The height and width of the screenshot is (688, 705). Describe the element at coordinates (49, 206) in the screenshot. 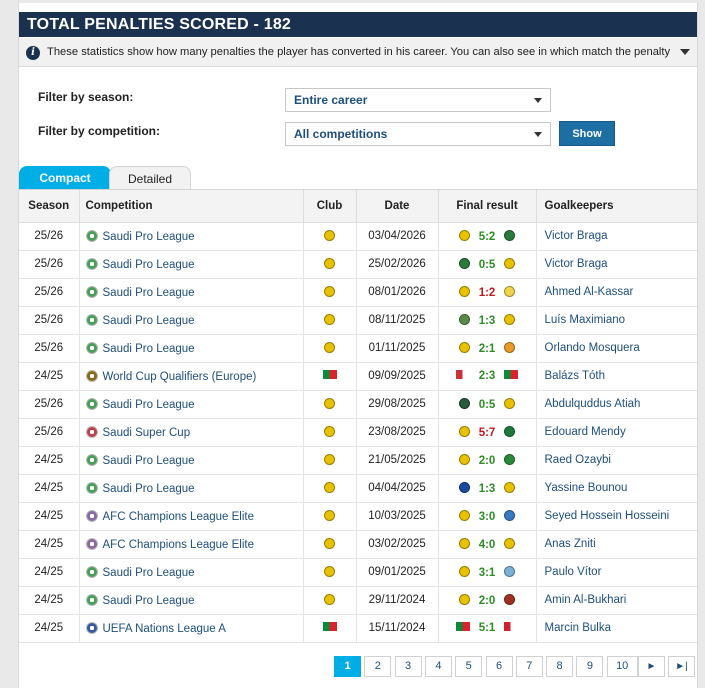

I see `column-header-season: Season` at that location.